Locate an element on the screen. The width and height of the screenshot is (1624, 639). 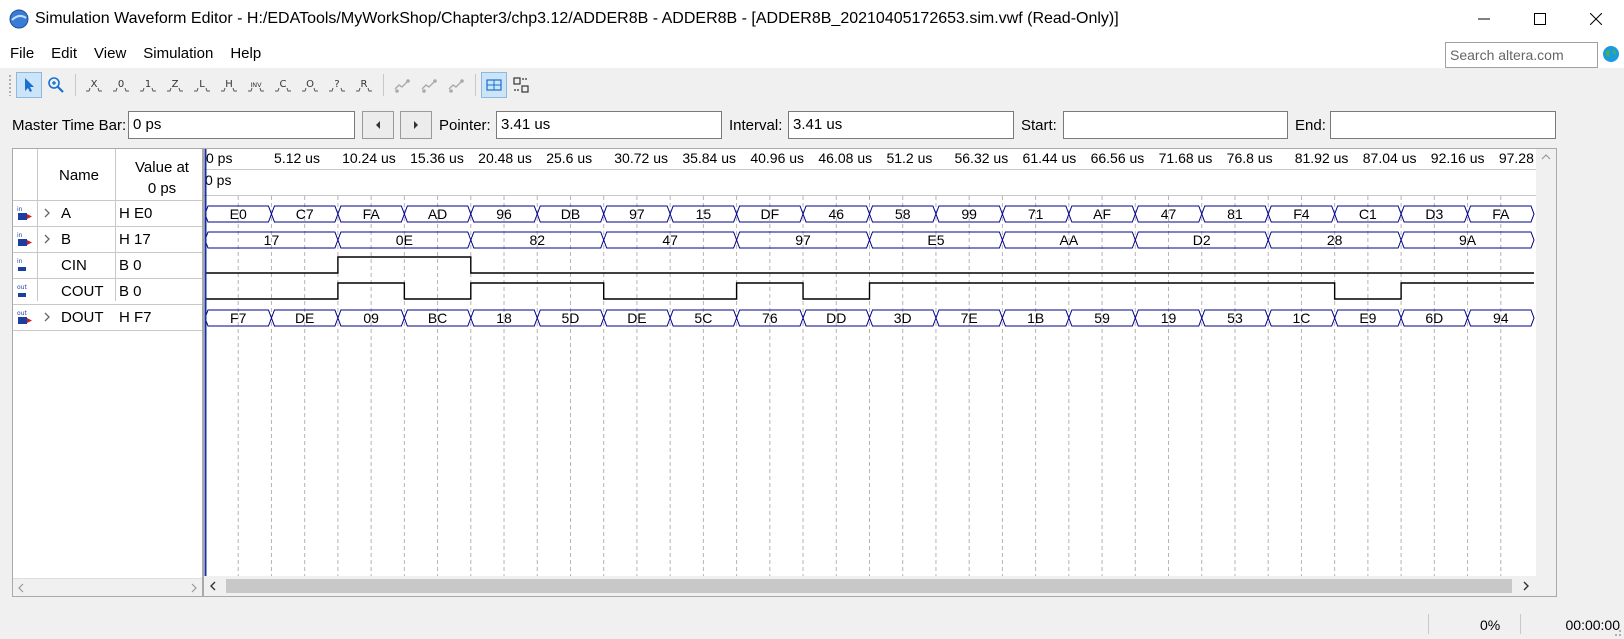
bus-value-label: 3D is located at coordinates (903, 318).